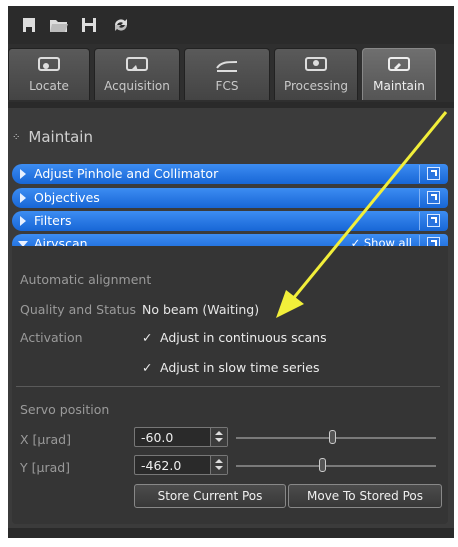 This screenshot has height=547, width=458. I want to click on toolbar, so click(231, 25).